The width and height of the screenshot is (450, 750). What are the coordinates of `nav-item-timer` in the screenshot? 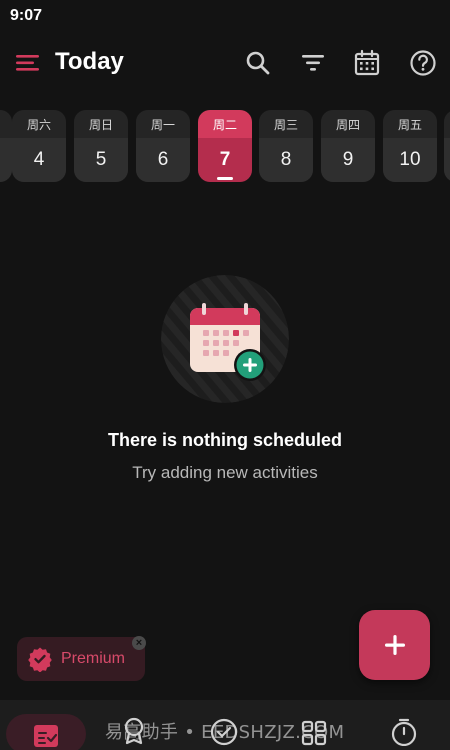 It's located at (408, 732).